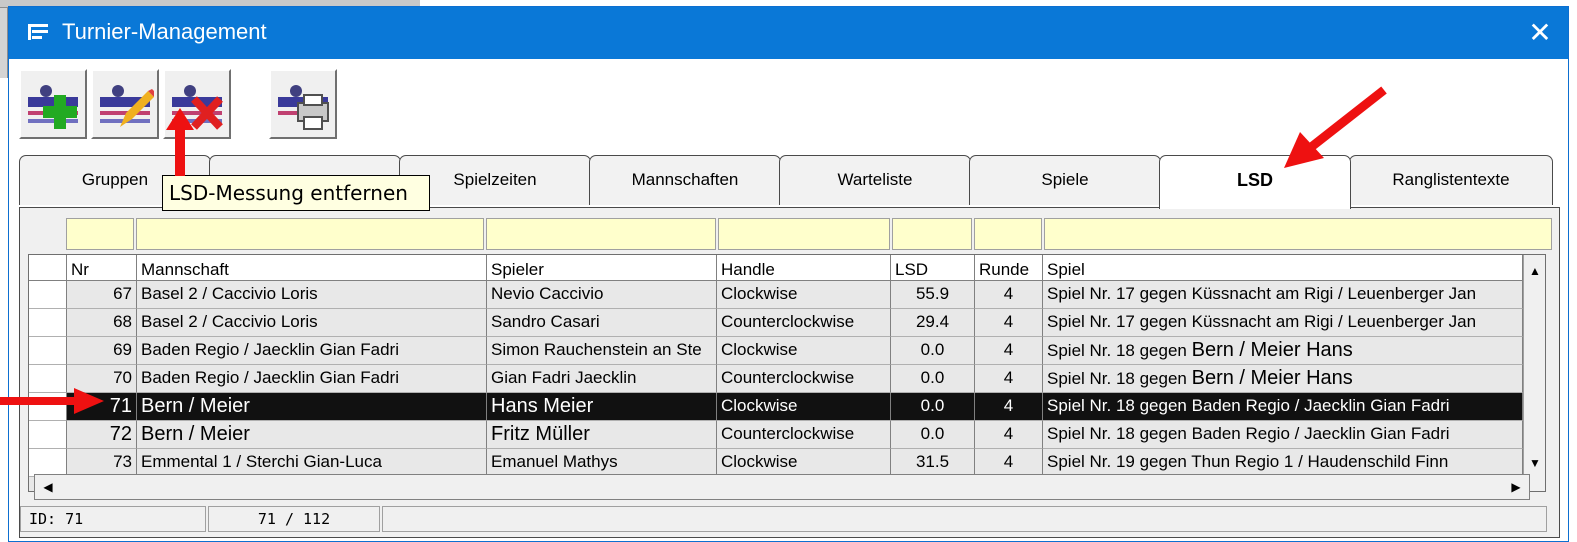 This screenshot has height=542, width=1577. What do you see at coordinates (312, 463) in the screenshot?
I see `cell-mannschaft: Emmental 1 / Sterchi Gian-Luca` at bounding box center [312, 463].